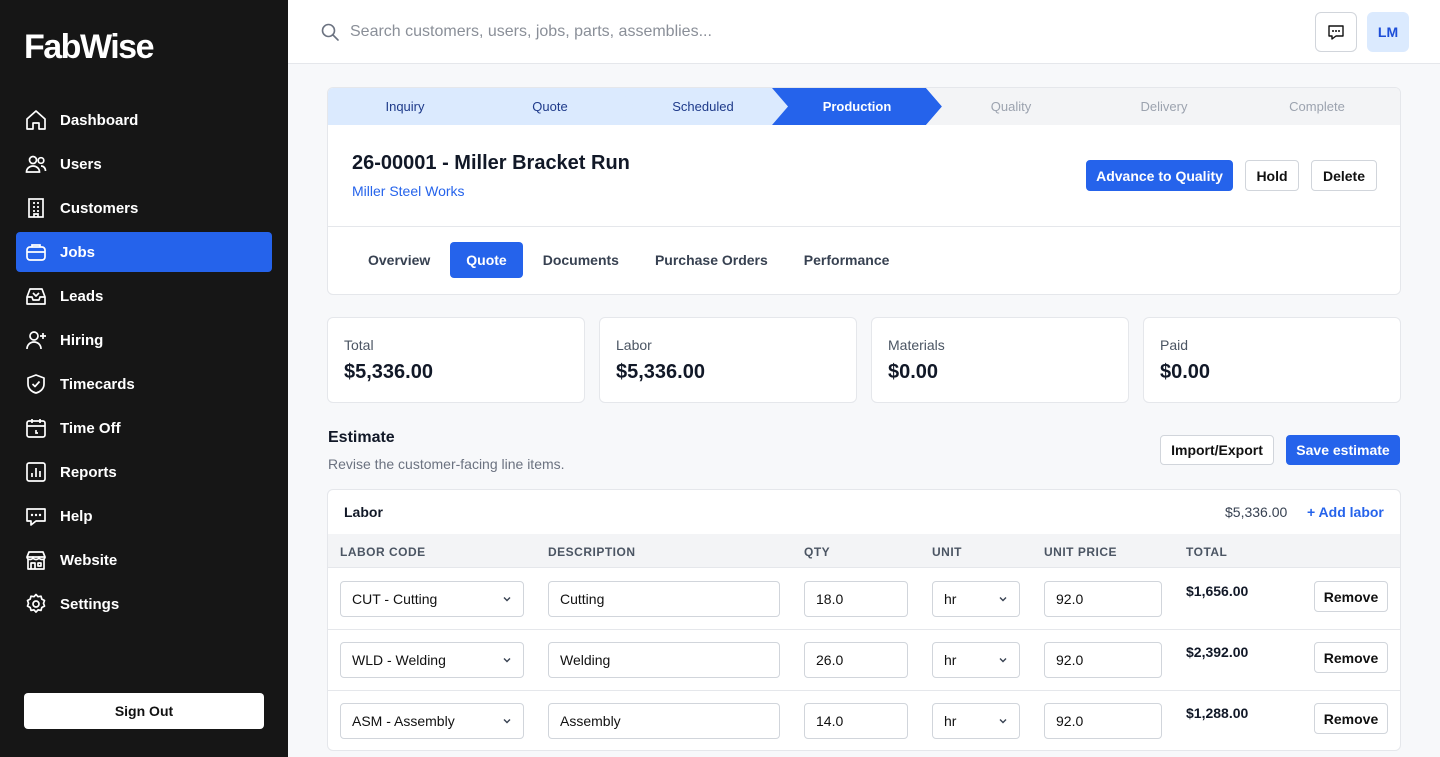 The width and height of the screenshot is (1440, 757). Describe the element at coordinates (399, 260) in the screenshot. I see `tab-overview: Overview` at that location.